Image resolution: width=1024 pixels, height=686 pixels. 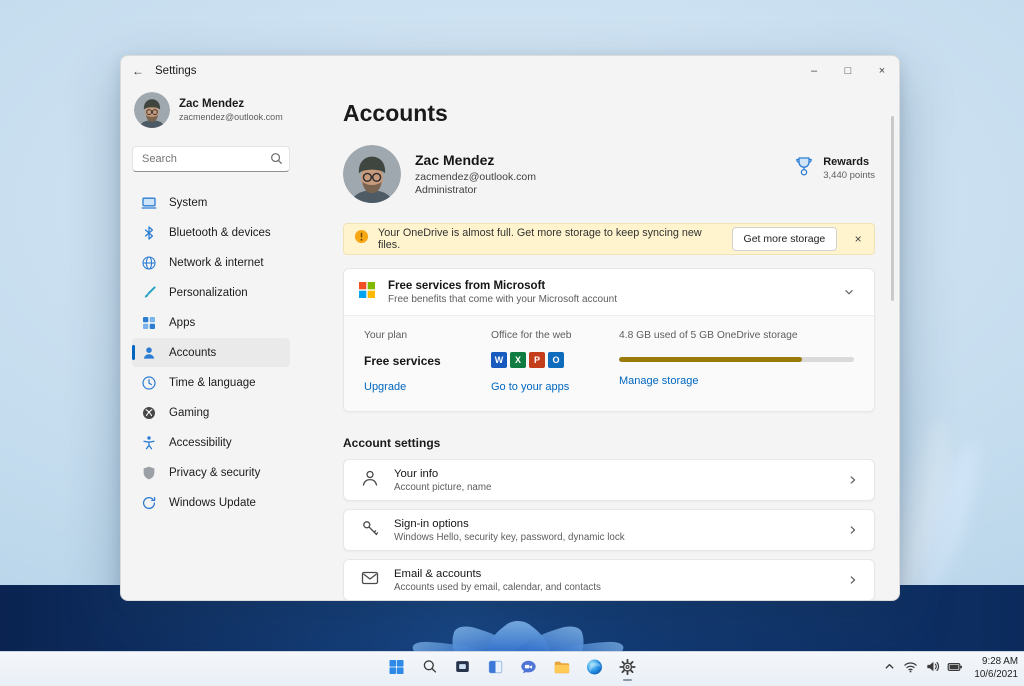 I want to click on start-button, so click(x=397, y=669).